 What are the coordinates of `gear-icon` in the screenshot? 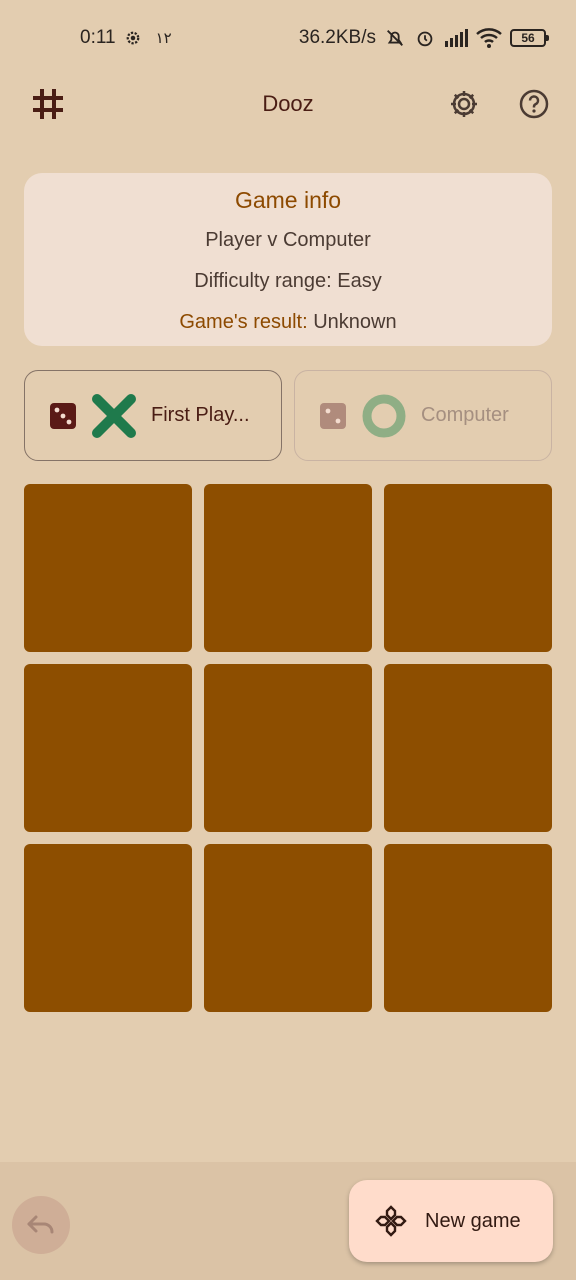 It's located at (464, 104).